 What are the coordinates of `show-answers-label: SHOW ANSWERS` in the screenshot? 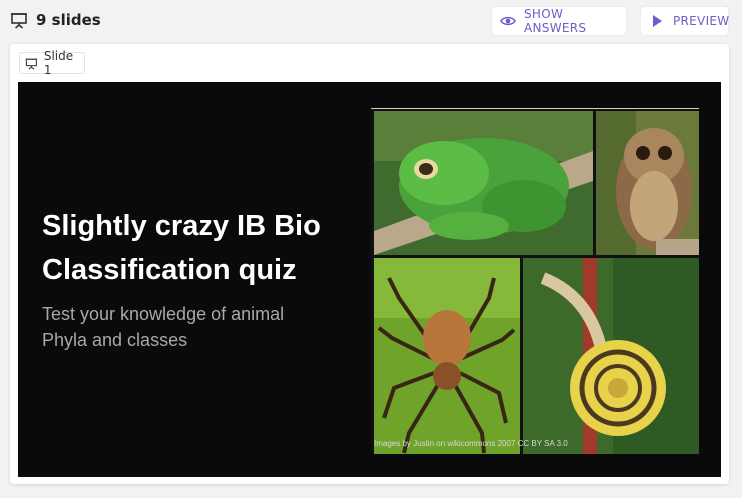 It's located at (555, 21).